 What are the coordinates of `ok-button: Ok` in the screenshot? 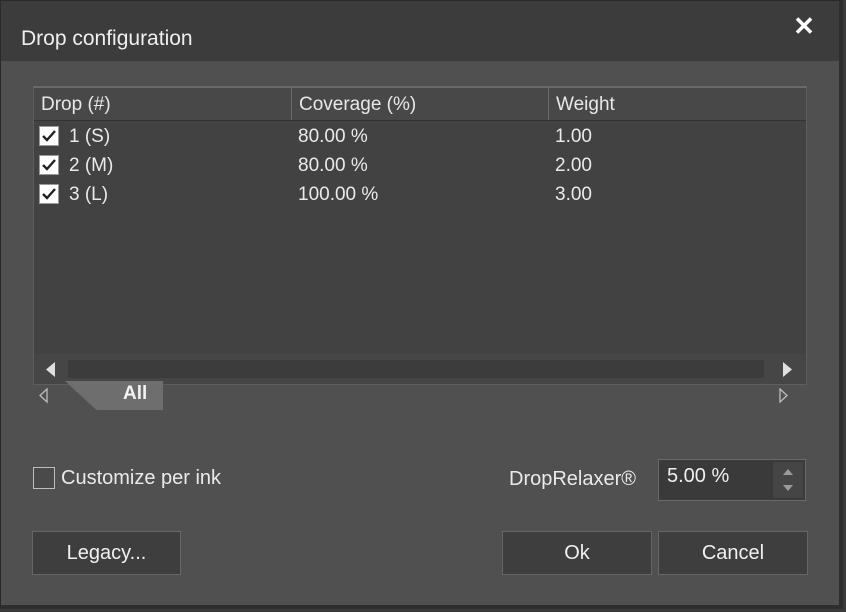 It's located at (577, 553).